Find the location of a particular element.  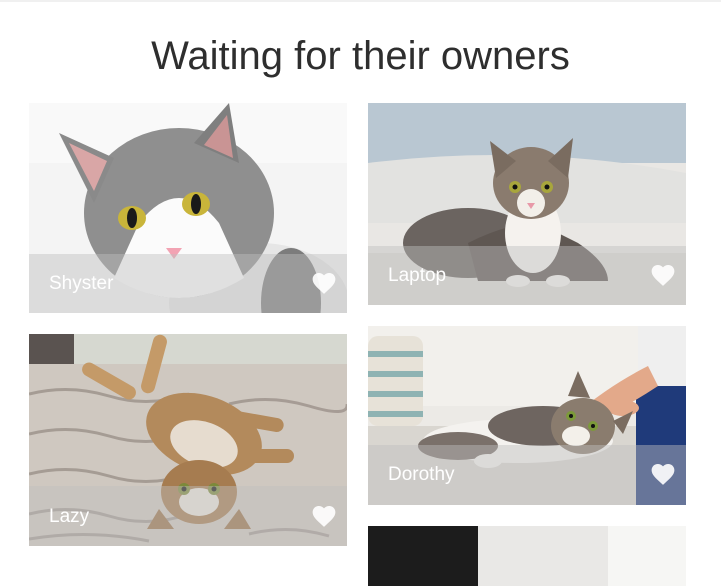

cat-photo is located at coordinates (527, 556).